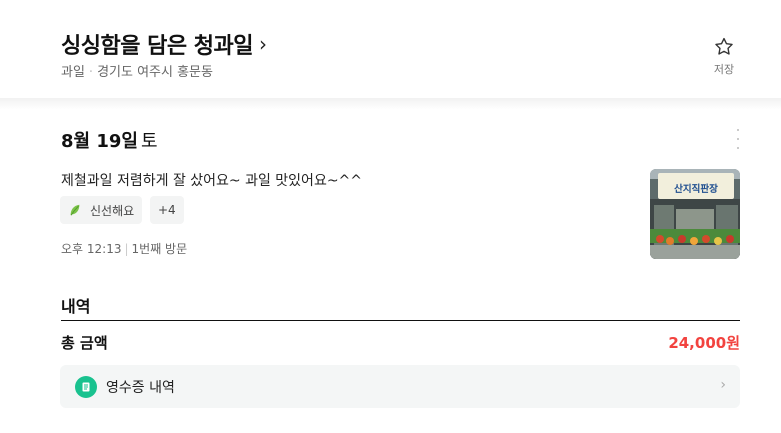  I want to click on store-subtitle: 과일 · 경기도 여주시 홍문동, so click(137, 70).